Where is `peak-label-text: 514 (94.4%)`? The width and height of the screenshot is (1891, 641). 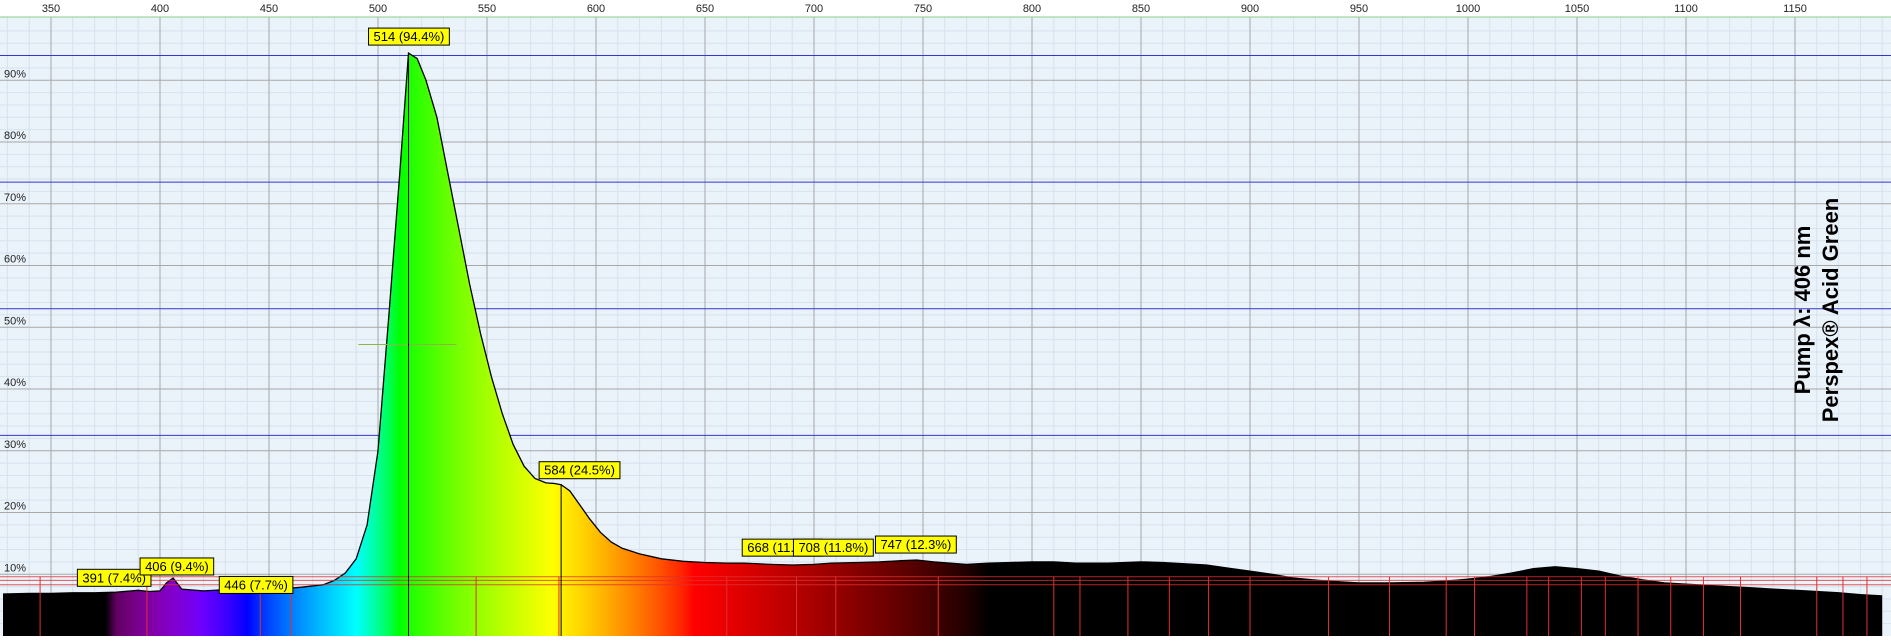 peak-label-text: 514 (94.4%) is located at coordinates (409, 36).